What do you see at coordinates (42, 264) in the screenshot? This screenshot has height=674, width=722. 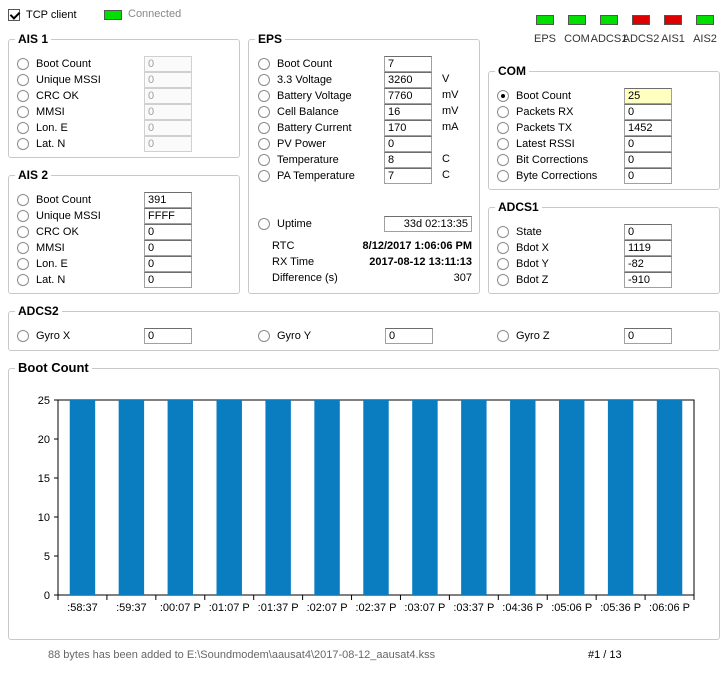 I see `ais2-row-lon-e: Lon. E` at bounding box center [42, 264].